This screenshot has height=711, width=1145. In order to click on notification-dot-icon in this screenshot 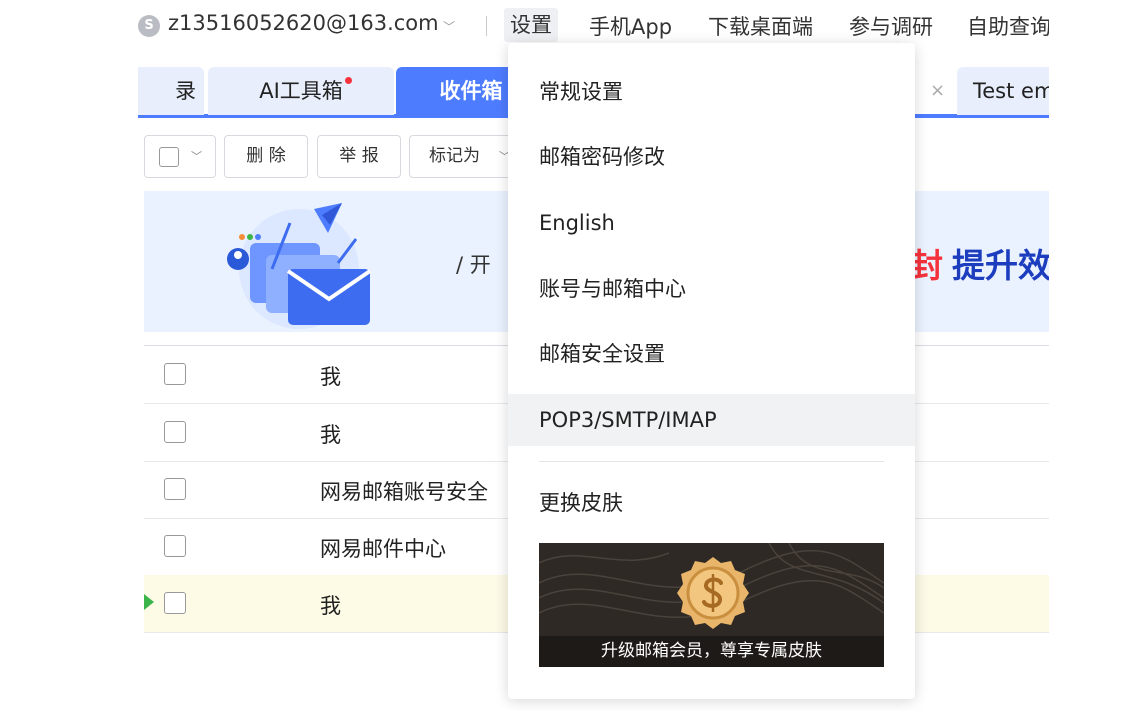, I will do `click(348, 80)`.